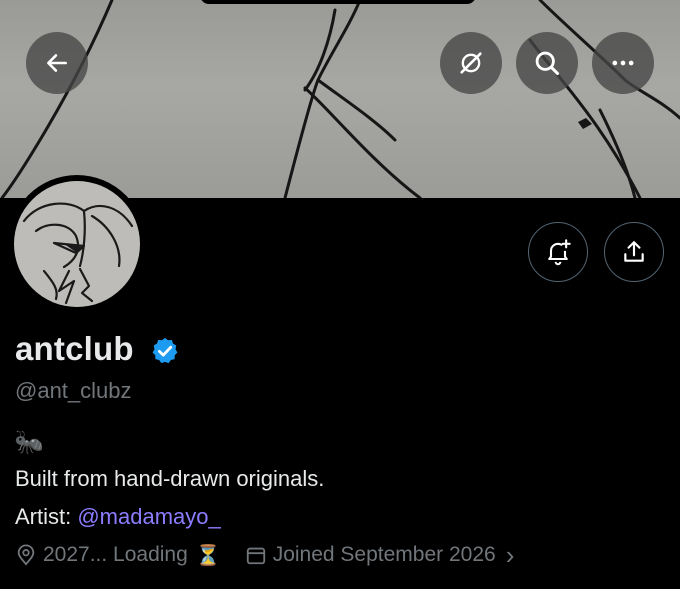  I want to click on grok-button, so click(471, 63).